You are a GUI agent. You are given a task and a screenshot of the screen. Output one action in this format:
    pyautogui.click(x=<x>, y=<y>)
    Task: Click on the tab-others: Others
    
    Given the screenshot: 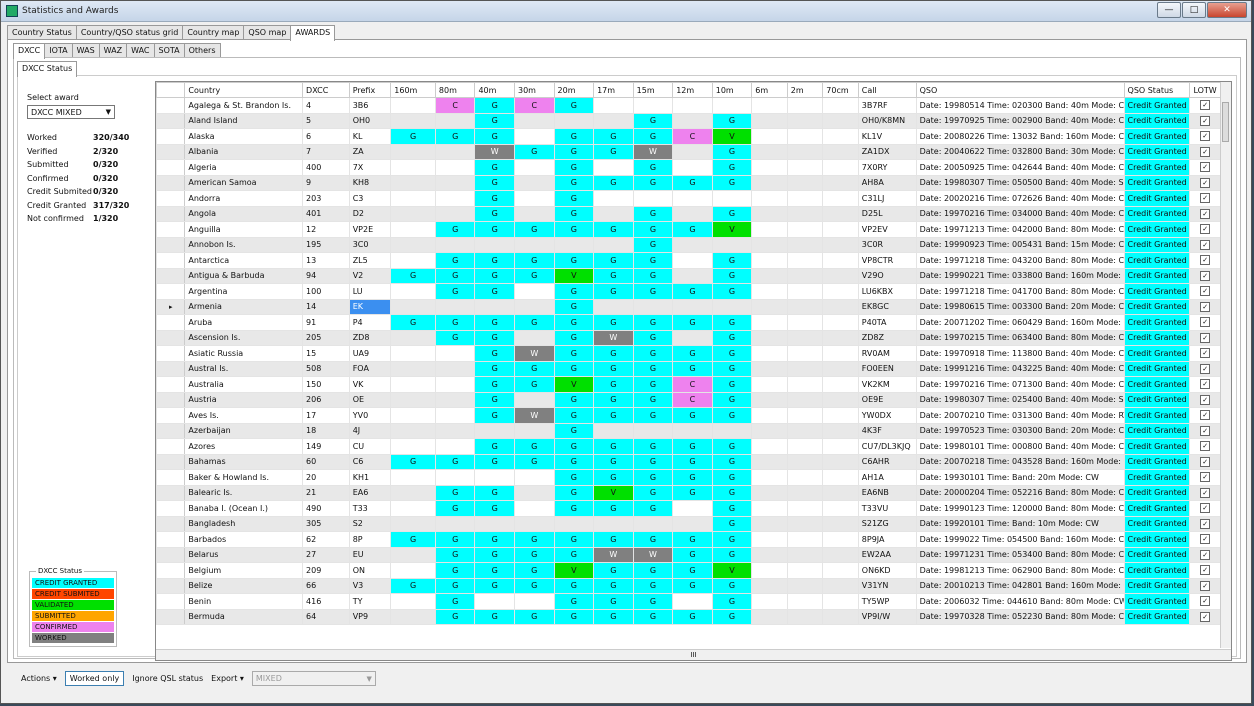 What is the action you would take?
    pyautogui.click(x=202, y=50)
    